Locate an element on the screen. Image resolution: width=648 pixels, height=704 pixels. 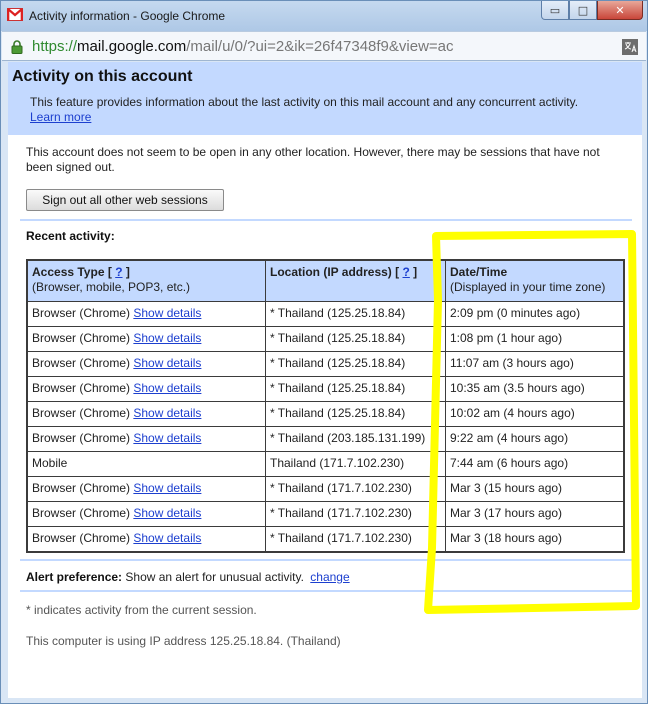
datetime-cell: 1:08 pm (1 hour ago) is located at coordinates (534, 339).